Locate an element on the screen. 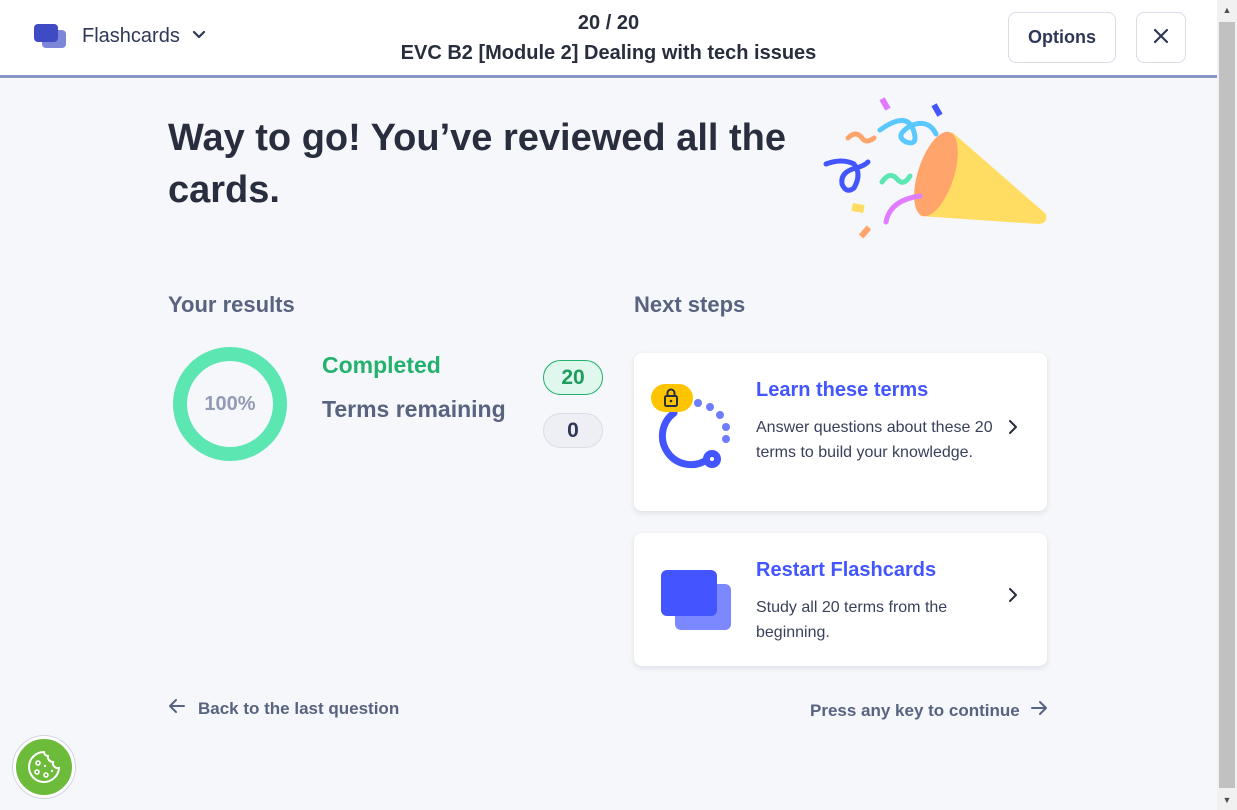 This screenshot has height=810, width=1237. cookie-icon is located at coordinates (44, 766).